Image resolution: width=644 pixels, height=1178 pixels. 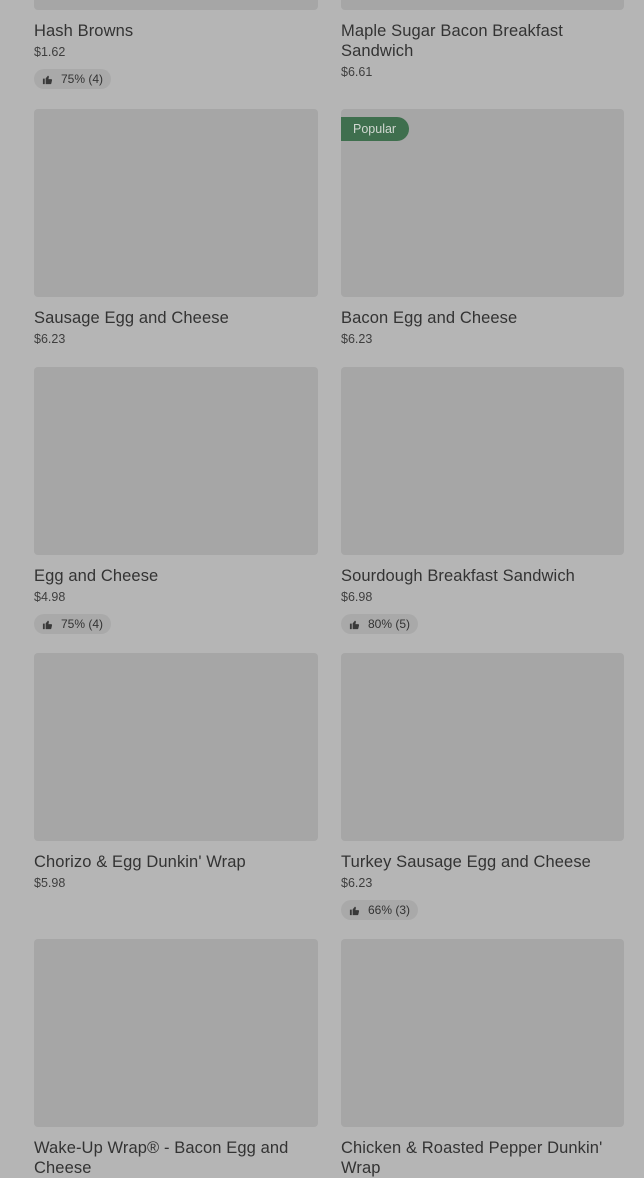 I want to click on menu-item-card: Chicken & Roasted Pepper Dunkin' Wrap, so click(x=483, y=1058).